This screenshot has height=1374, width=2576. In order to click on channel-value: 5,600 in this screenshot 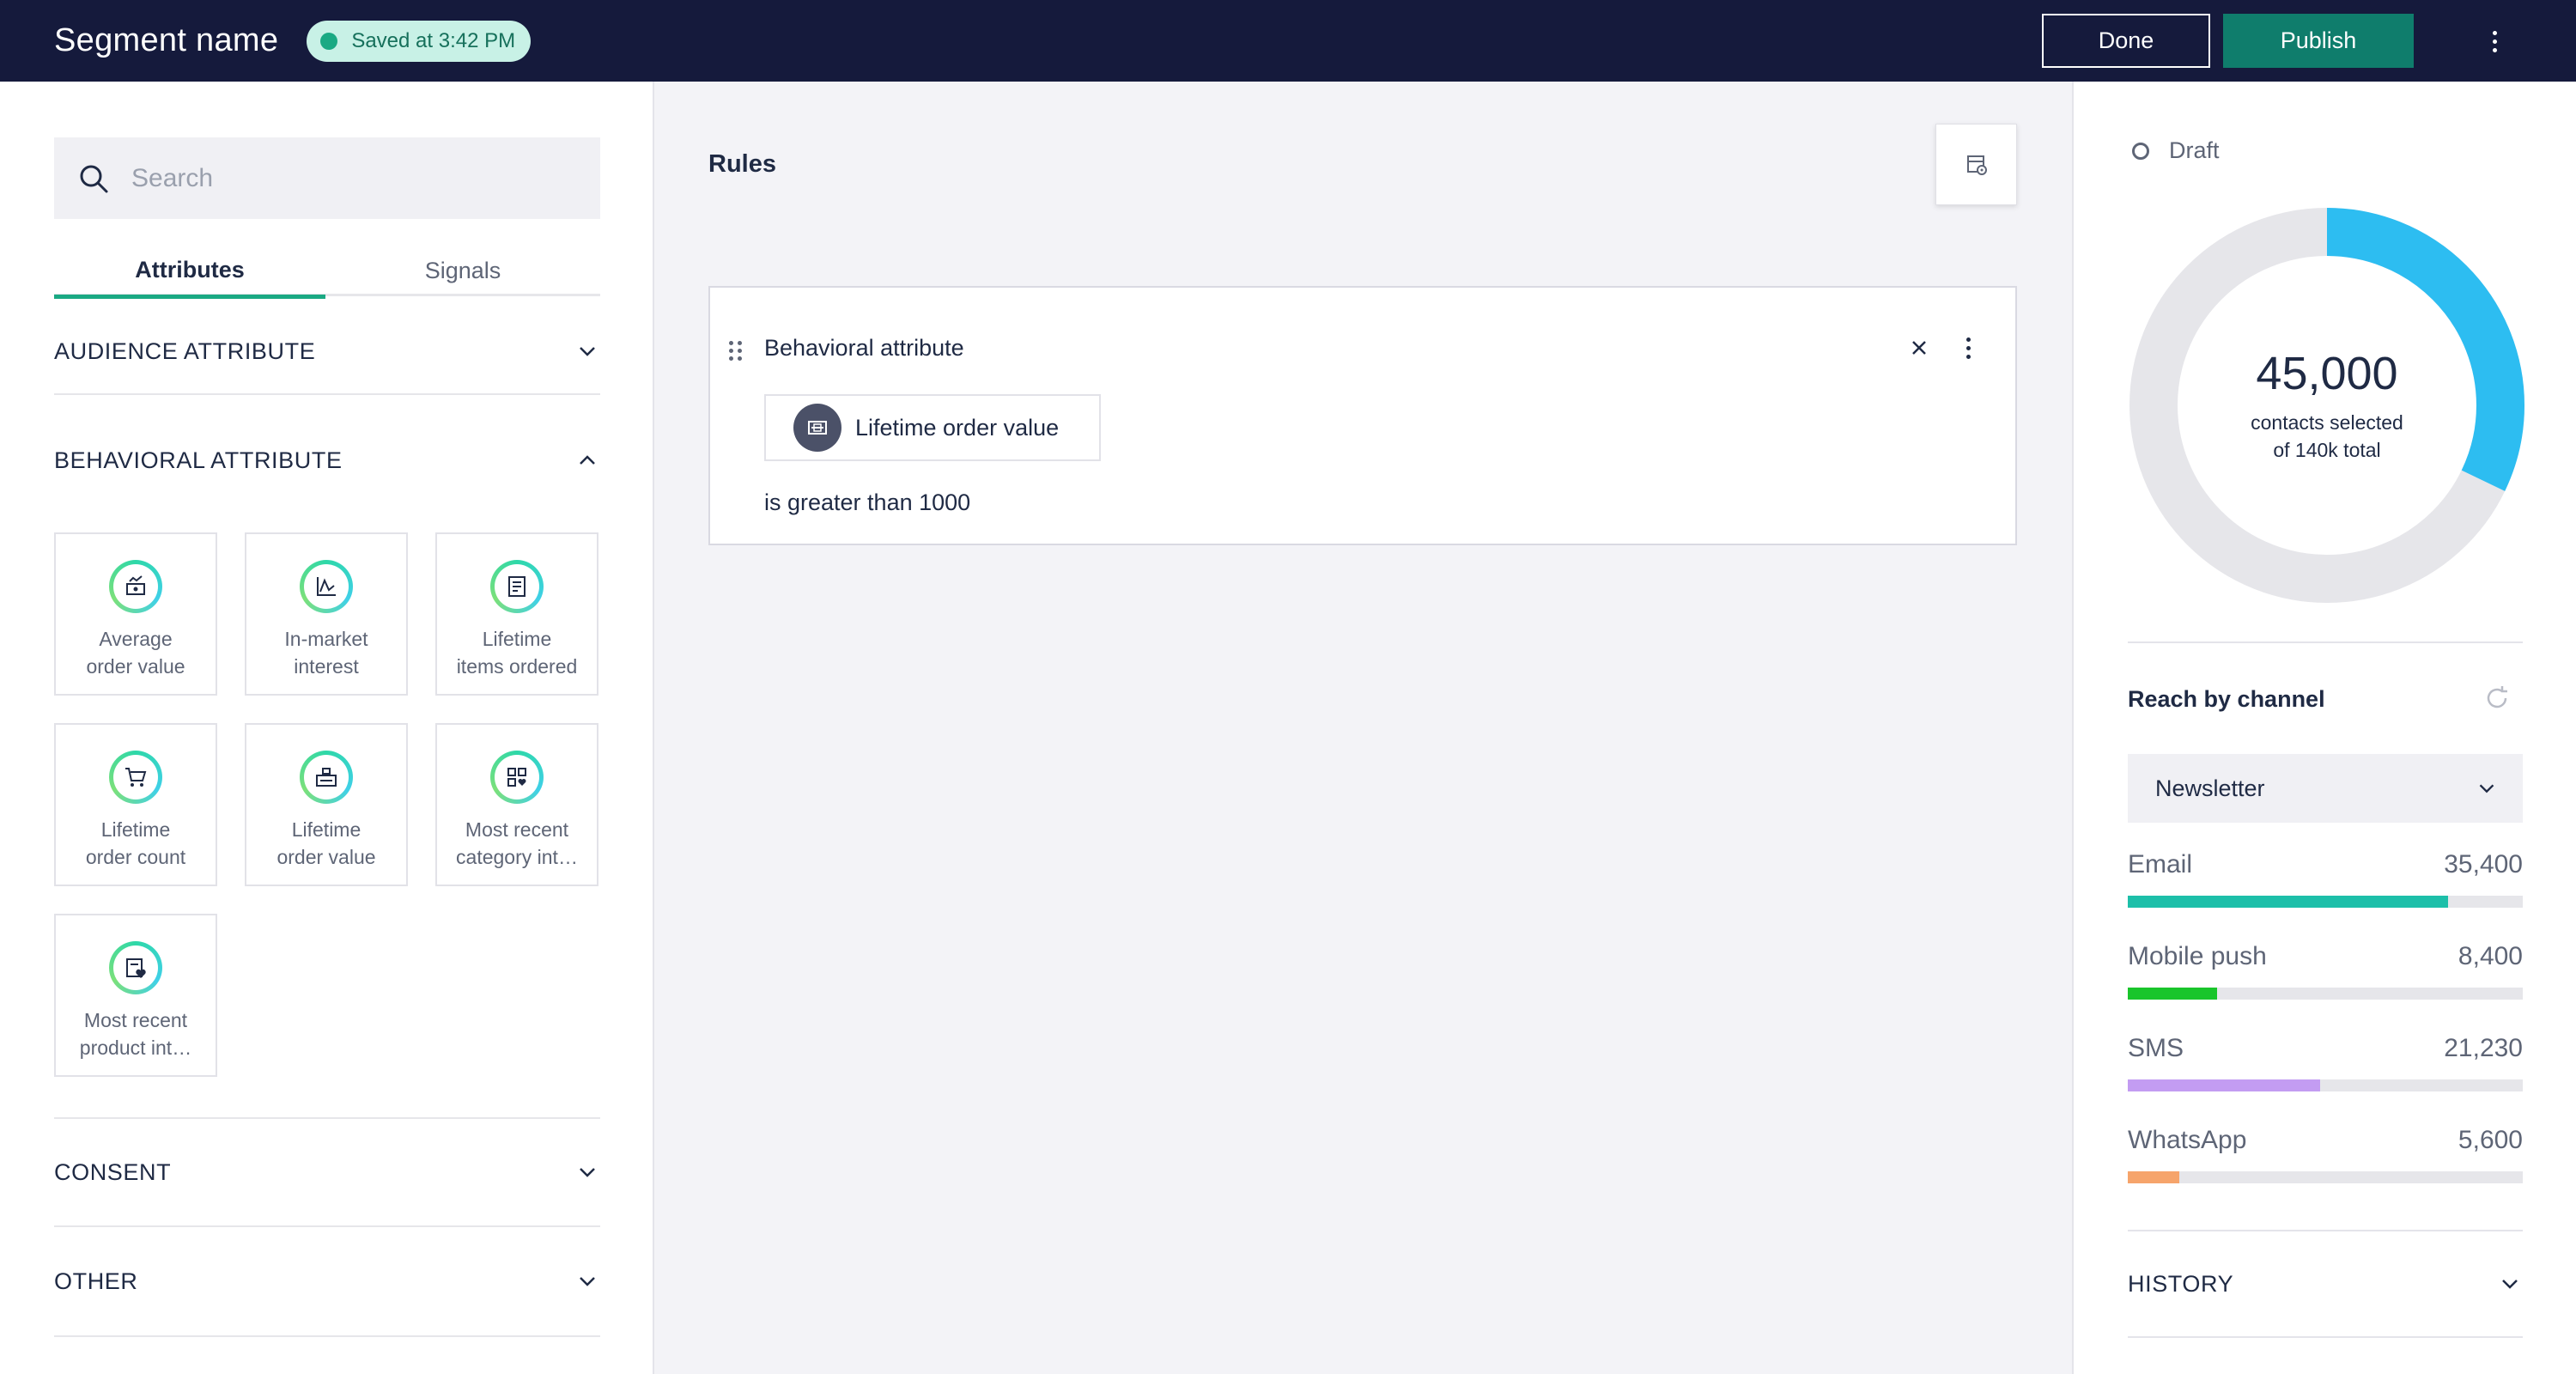, I will do `click(2490, 1140)`.